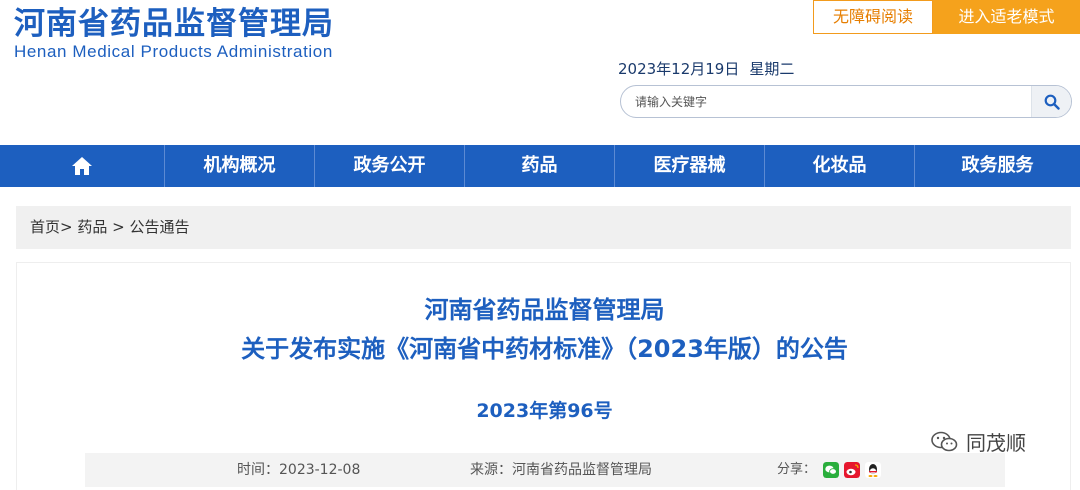  What do you see at coordinates (561, 470) in the screenshot?
I see `article-source: 来源：河南省药品监督管理局` at bounding box center [561, 470].